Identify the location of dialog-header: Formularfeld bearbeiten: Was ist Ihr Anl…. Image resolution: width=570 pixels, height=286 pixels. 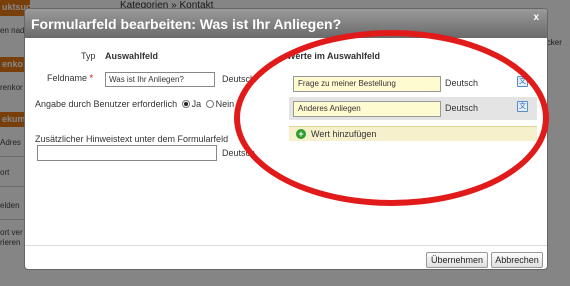
(286, 23).